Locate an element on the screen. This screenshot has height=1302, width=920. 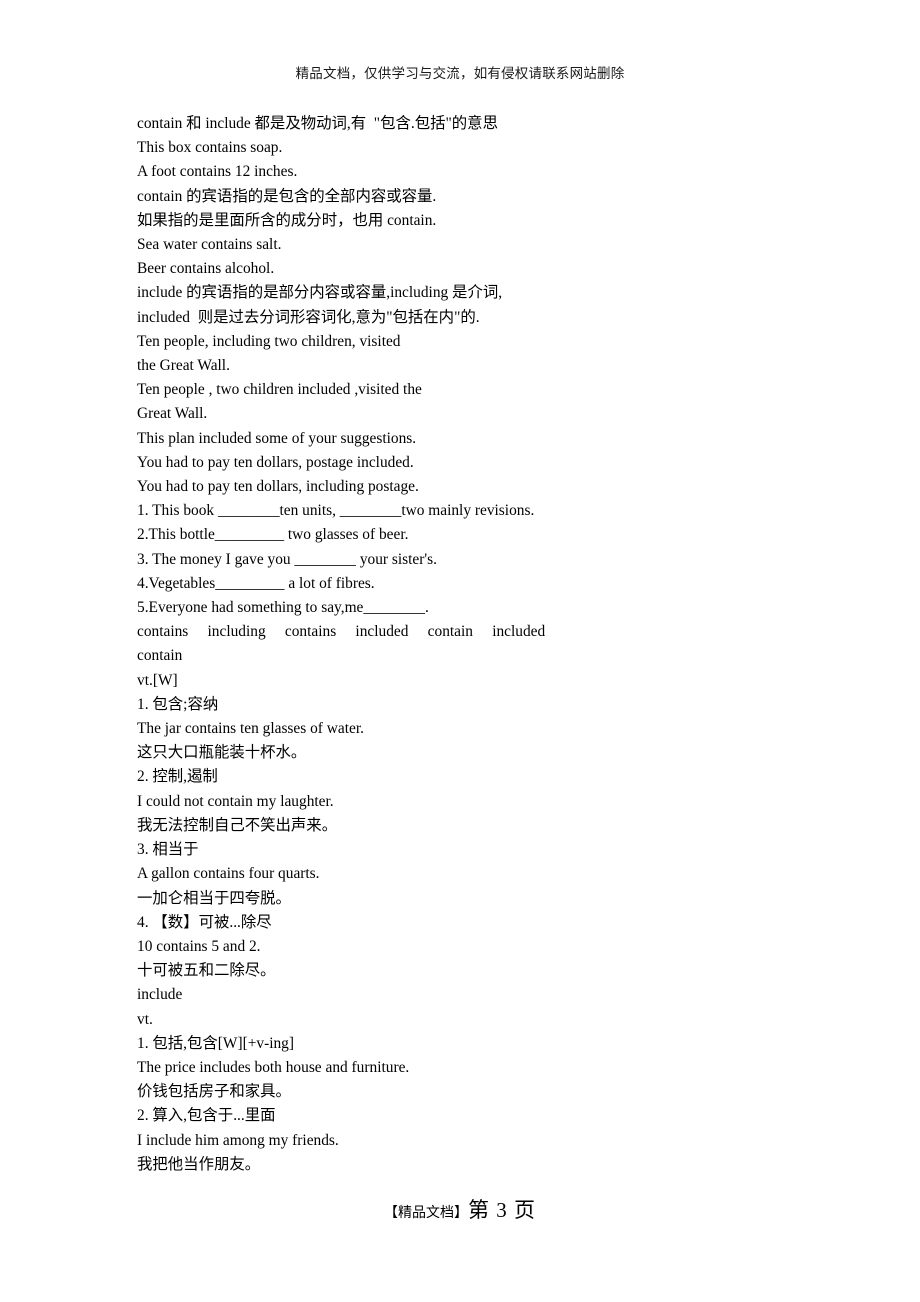
document-line: Beer contains alcohol. is located at coordinates (206, 269).